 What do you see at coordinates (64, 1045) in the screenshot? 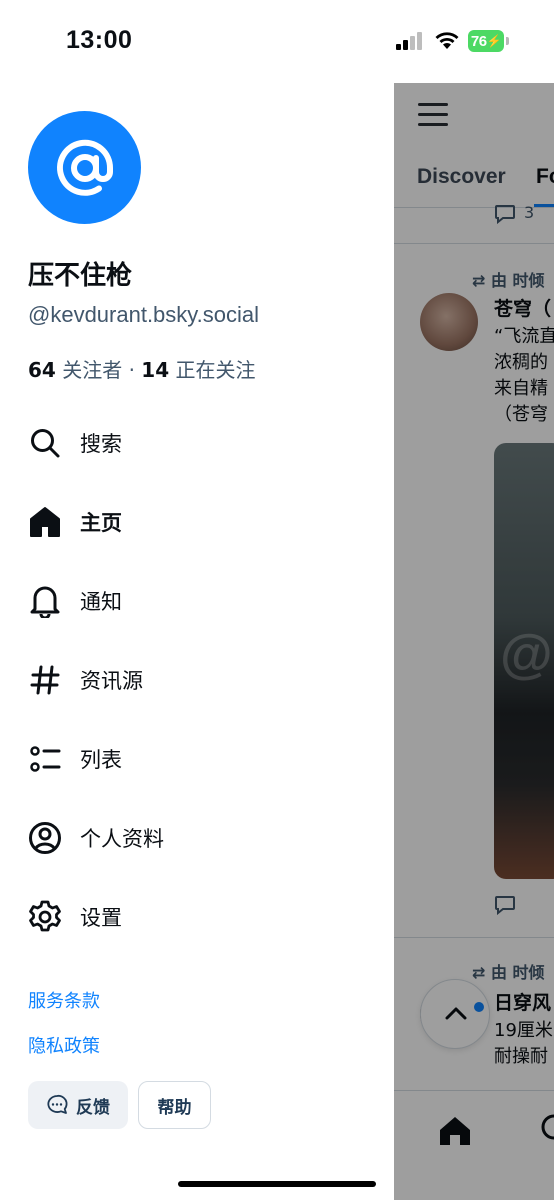
I see `privacy-link: 隐私政策` at bounding box center [64, 1045].